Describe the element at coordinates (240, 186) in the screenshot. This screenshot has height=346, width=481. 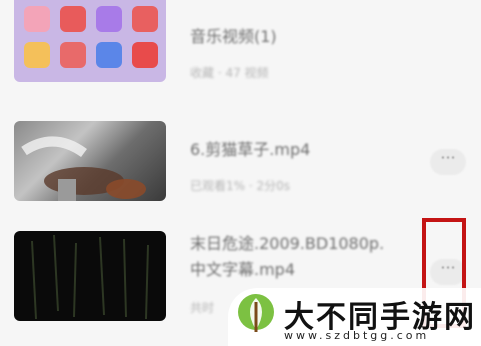
I see `item-meta: 已观看1% · 2分0s` at that location.